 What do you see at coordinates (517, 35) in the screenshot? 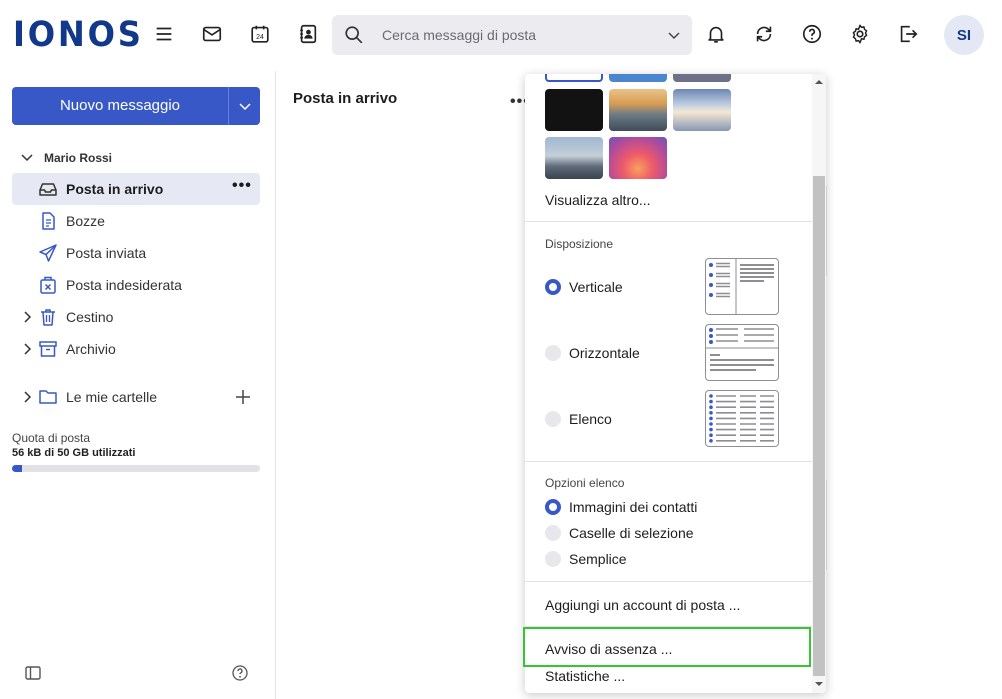
I see `search-input` at bounding box center [517, 35].